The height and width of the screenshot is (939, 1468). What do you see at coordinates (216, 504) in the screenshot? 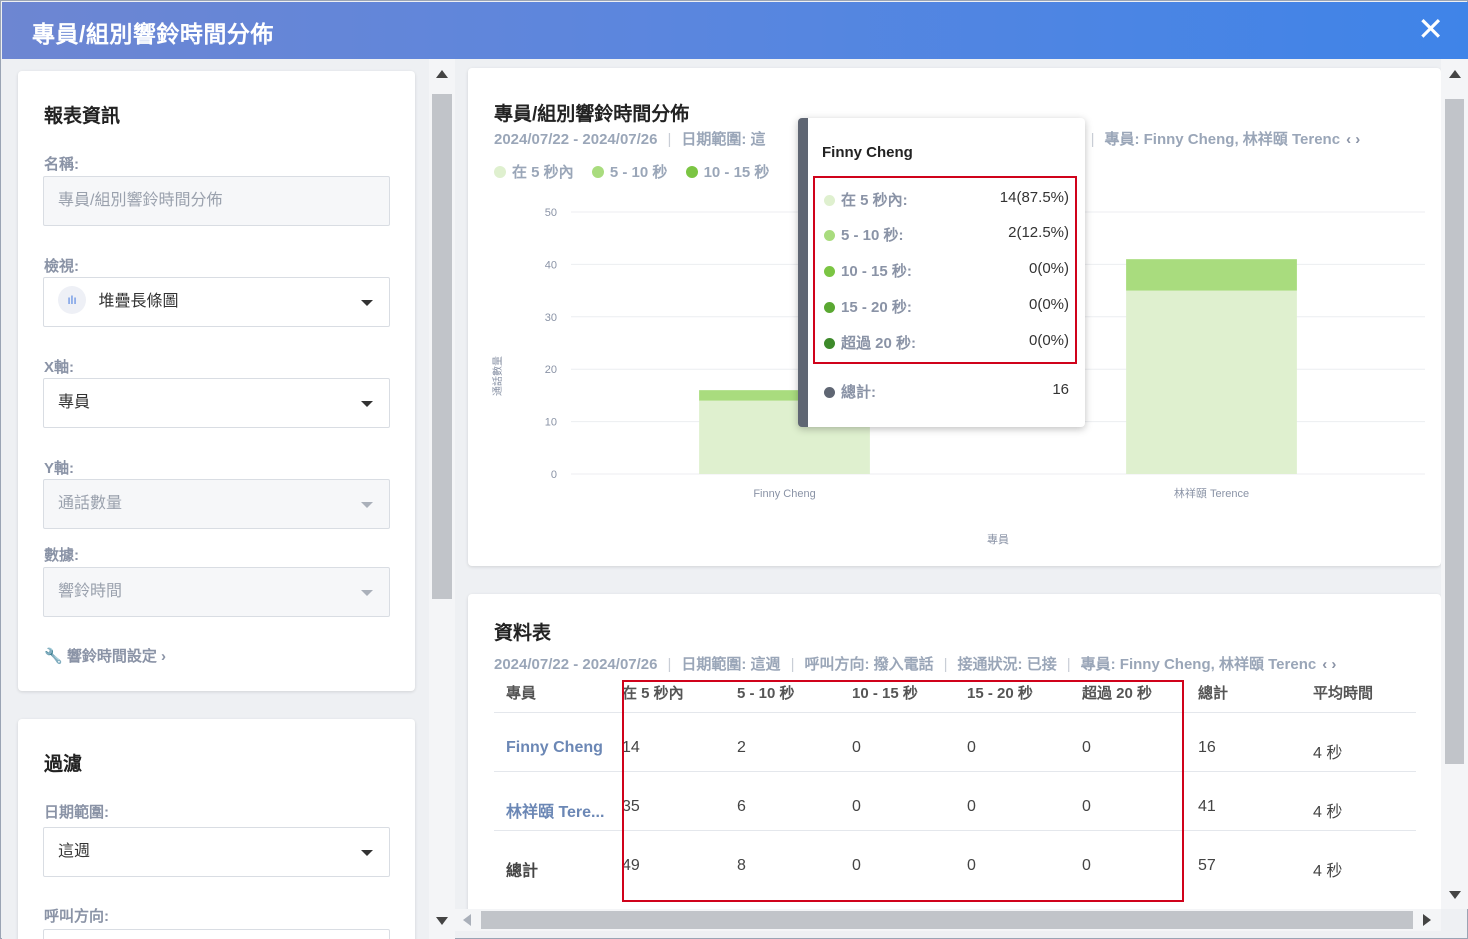
I see `y-axis-select: 通話數量` at bounding box center [216, 504].